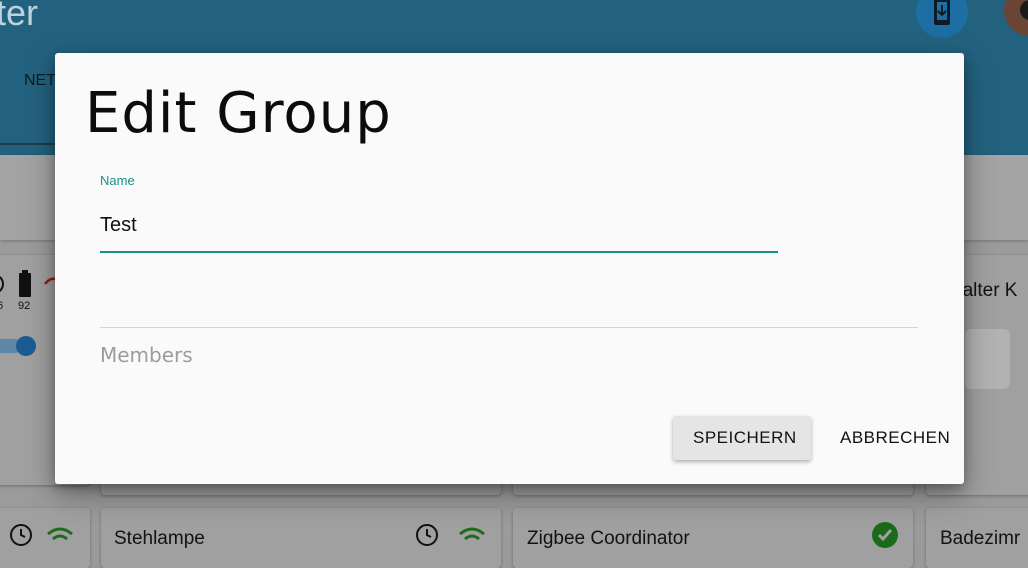 Image resolution: width=1028 pixels, height=568 pixels. Describe the element at coordinates (987, 359) in the screenshot. I see `device-image` at that location.